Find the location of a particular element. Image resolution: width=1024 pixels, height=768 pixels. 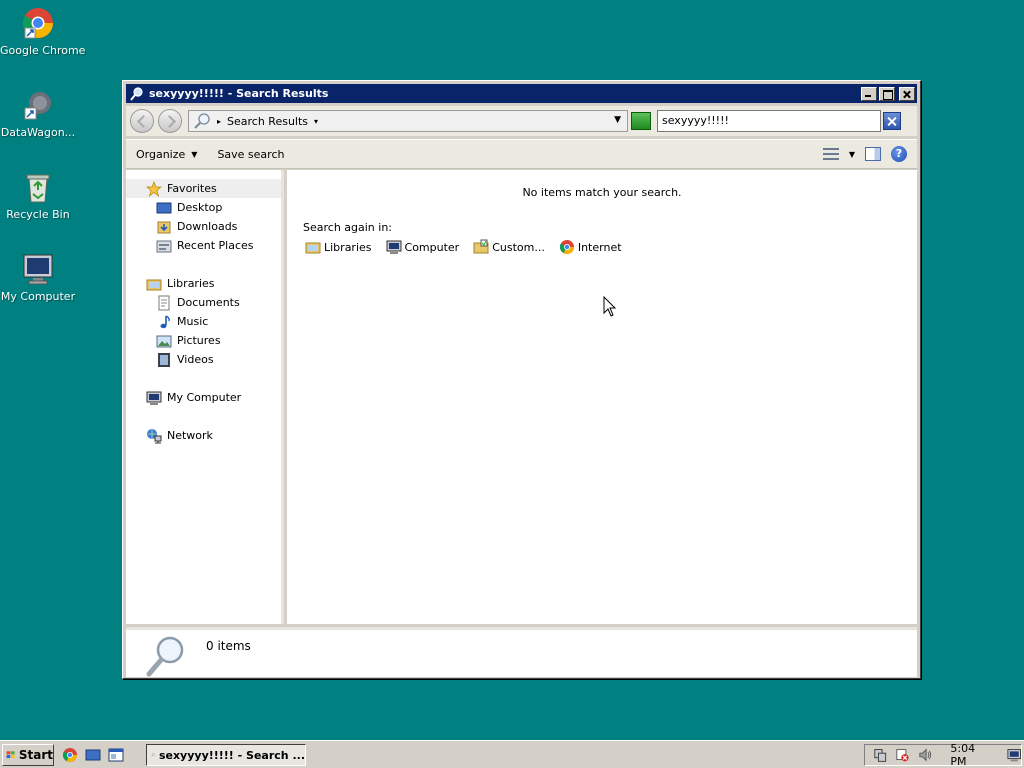

shortcut-icon is located at coordinates (38, 105).